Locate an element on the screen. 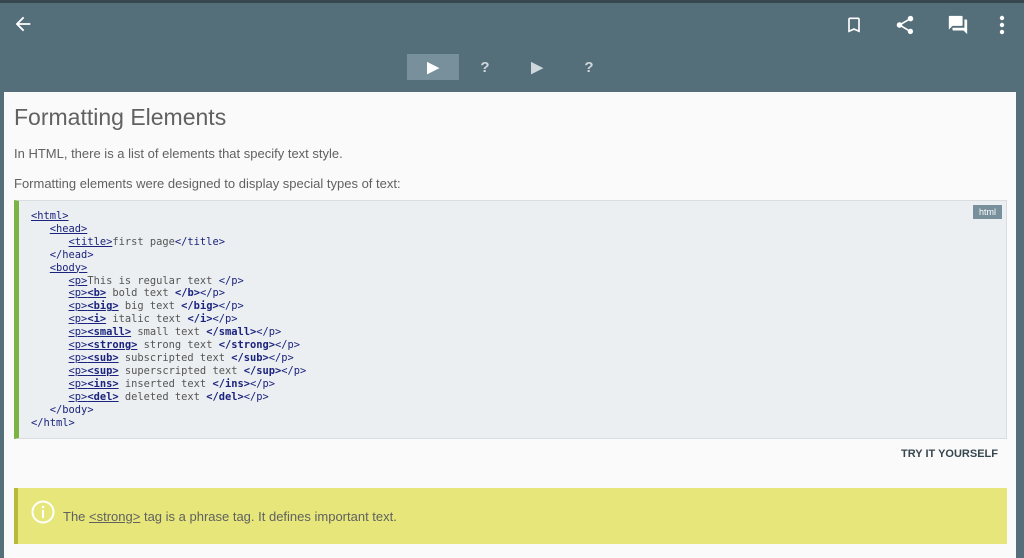  code-line: <p><del> deleted text </del></p> is located at coordinates (168, 396).